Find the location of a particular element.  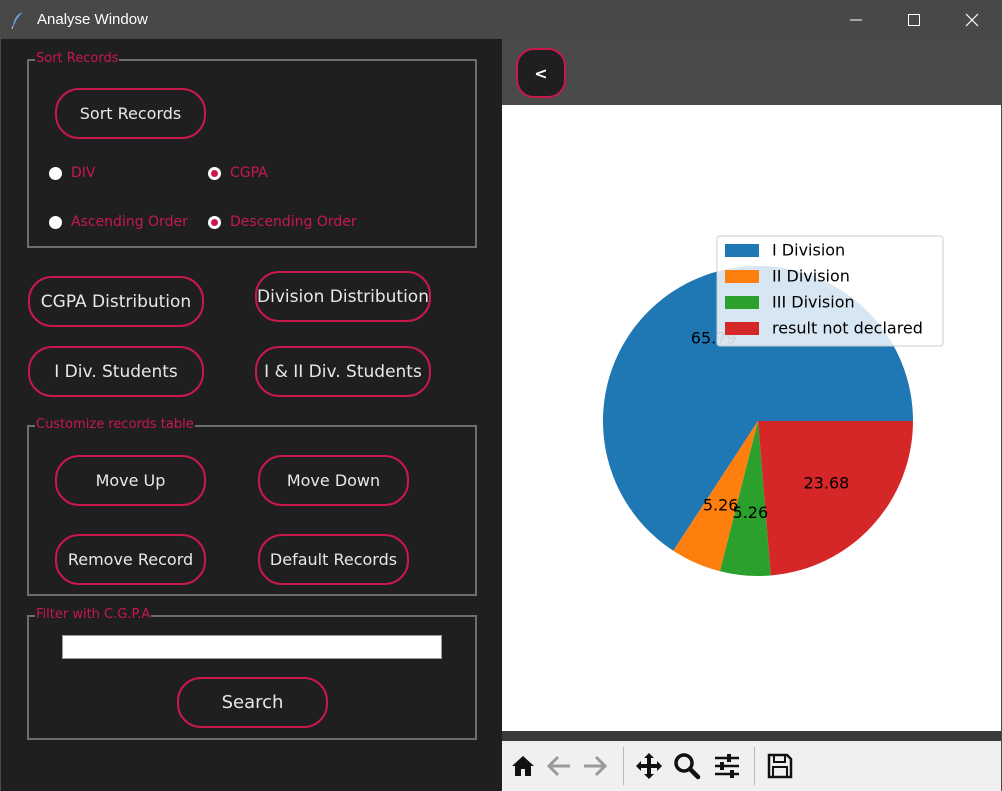

radio-div: DIV is located at coordinates (72, 173).